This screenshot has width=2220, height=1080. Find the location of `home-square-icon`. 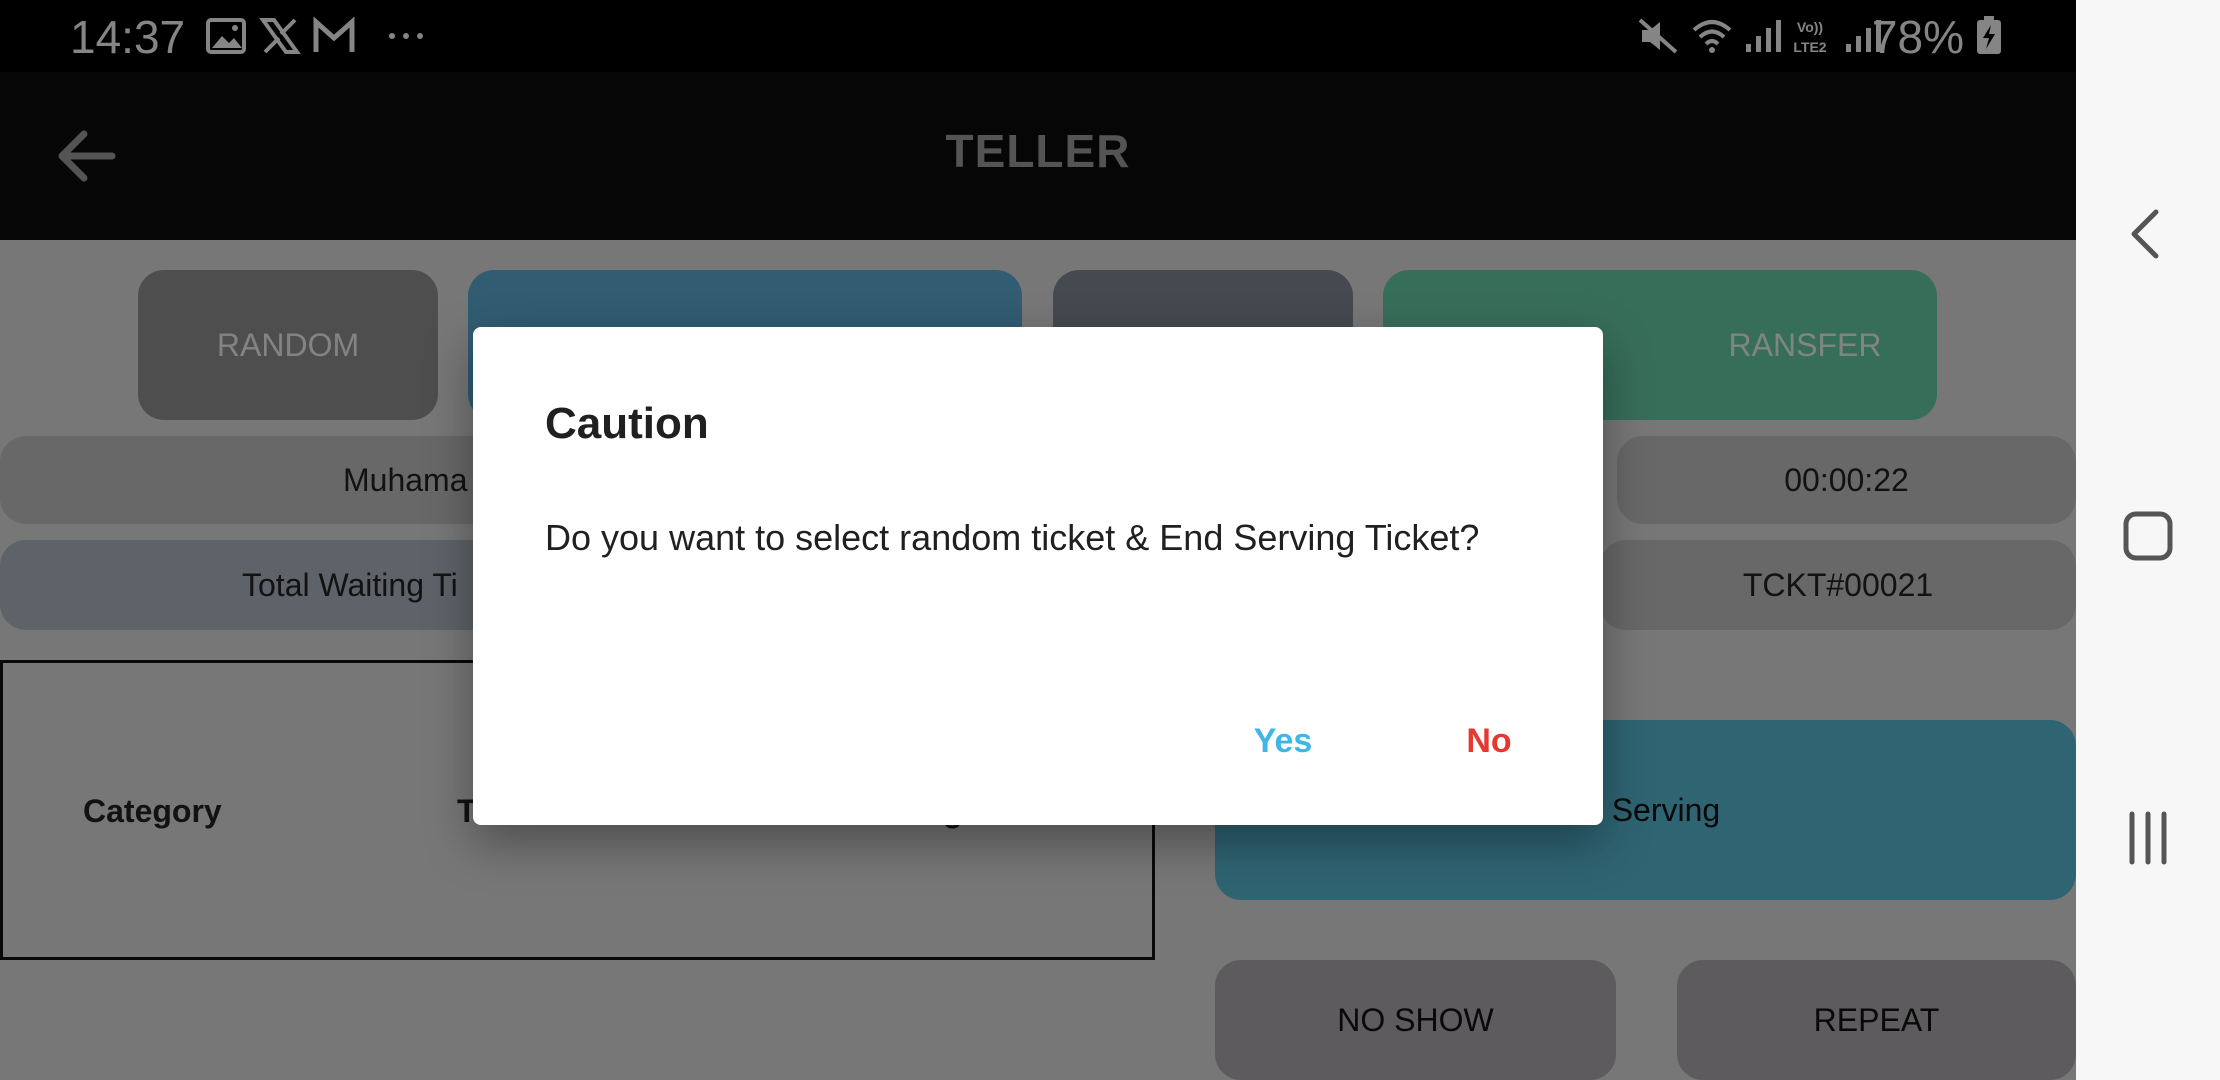

home-square-icon is located at coordinates (2148, 536).